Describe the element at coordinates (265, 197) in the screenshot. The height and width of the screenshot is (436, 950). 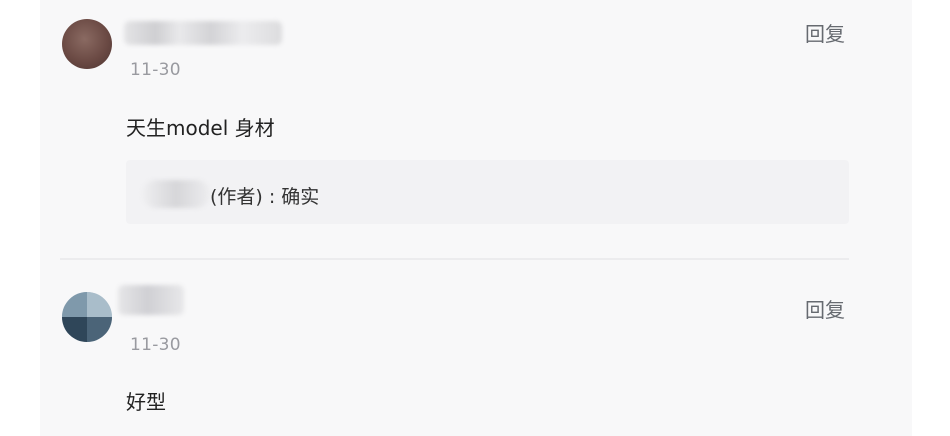
I see `sub-reply-text: (作者) : 确实` at that location.